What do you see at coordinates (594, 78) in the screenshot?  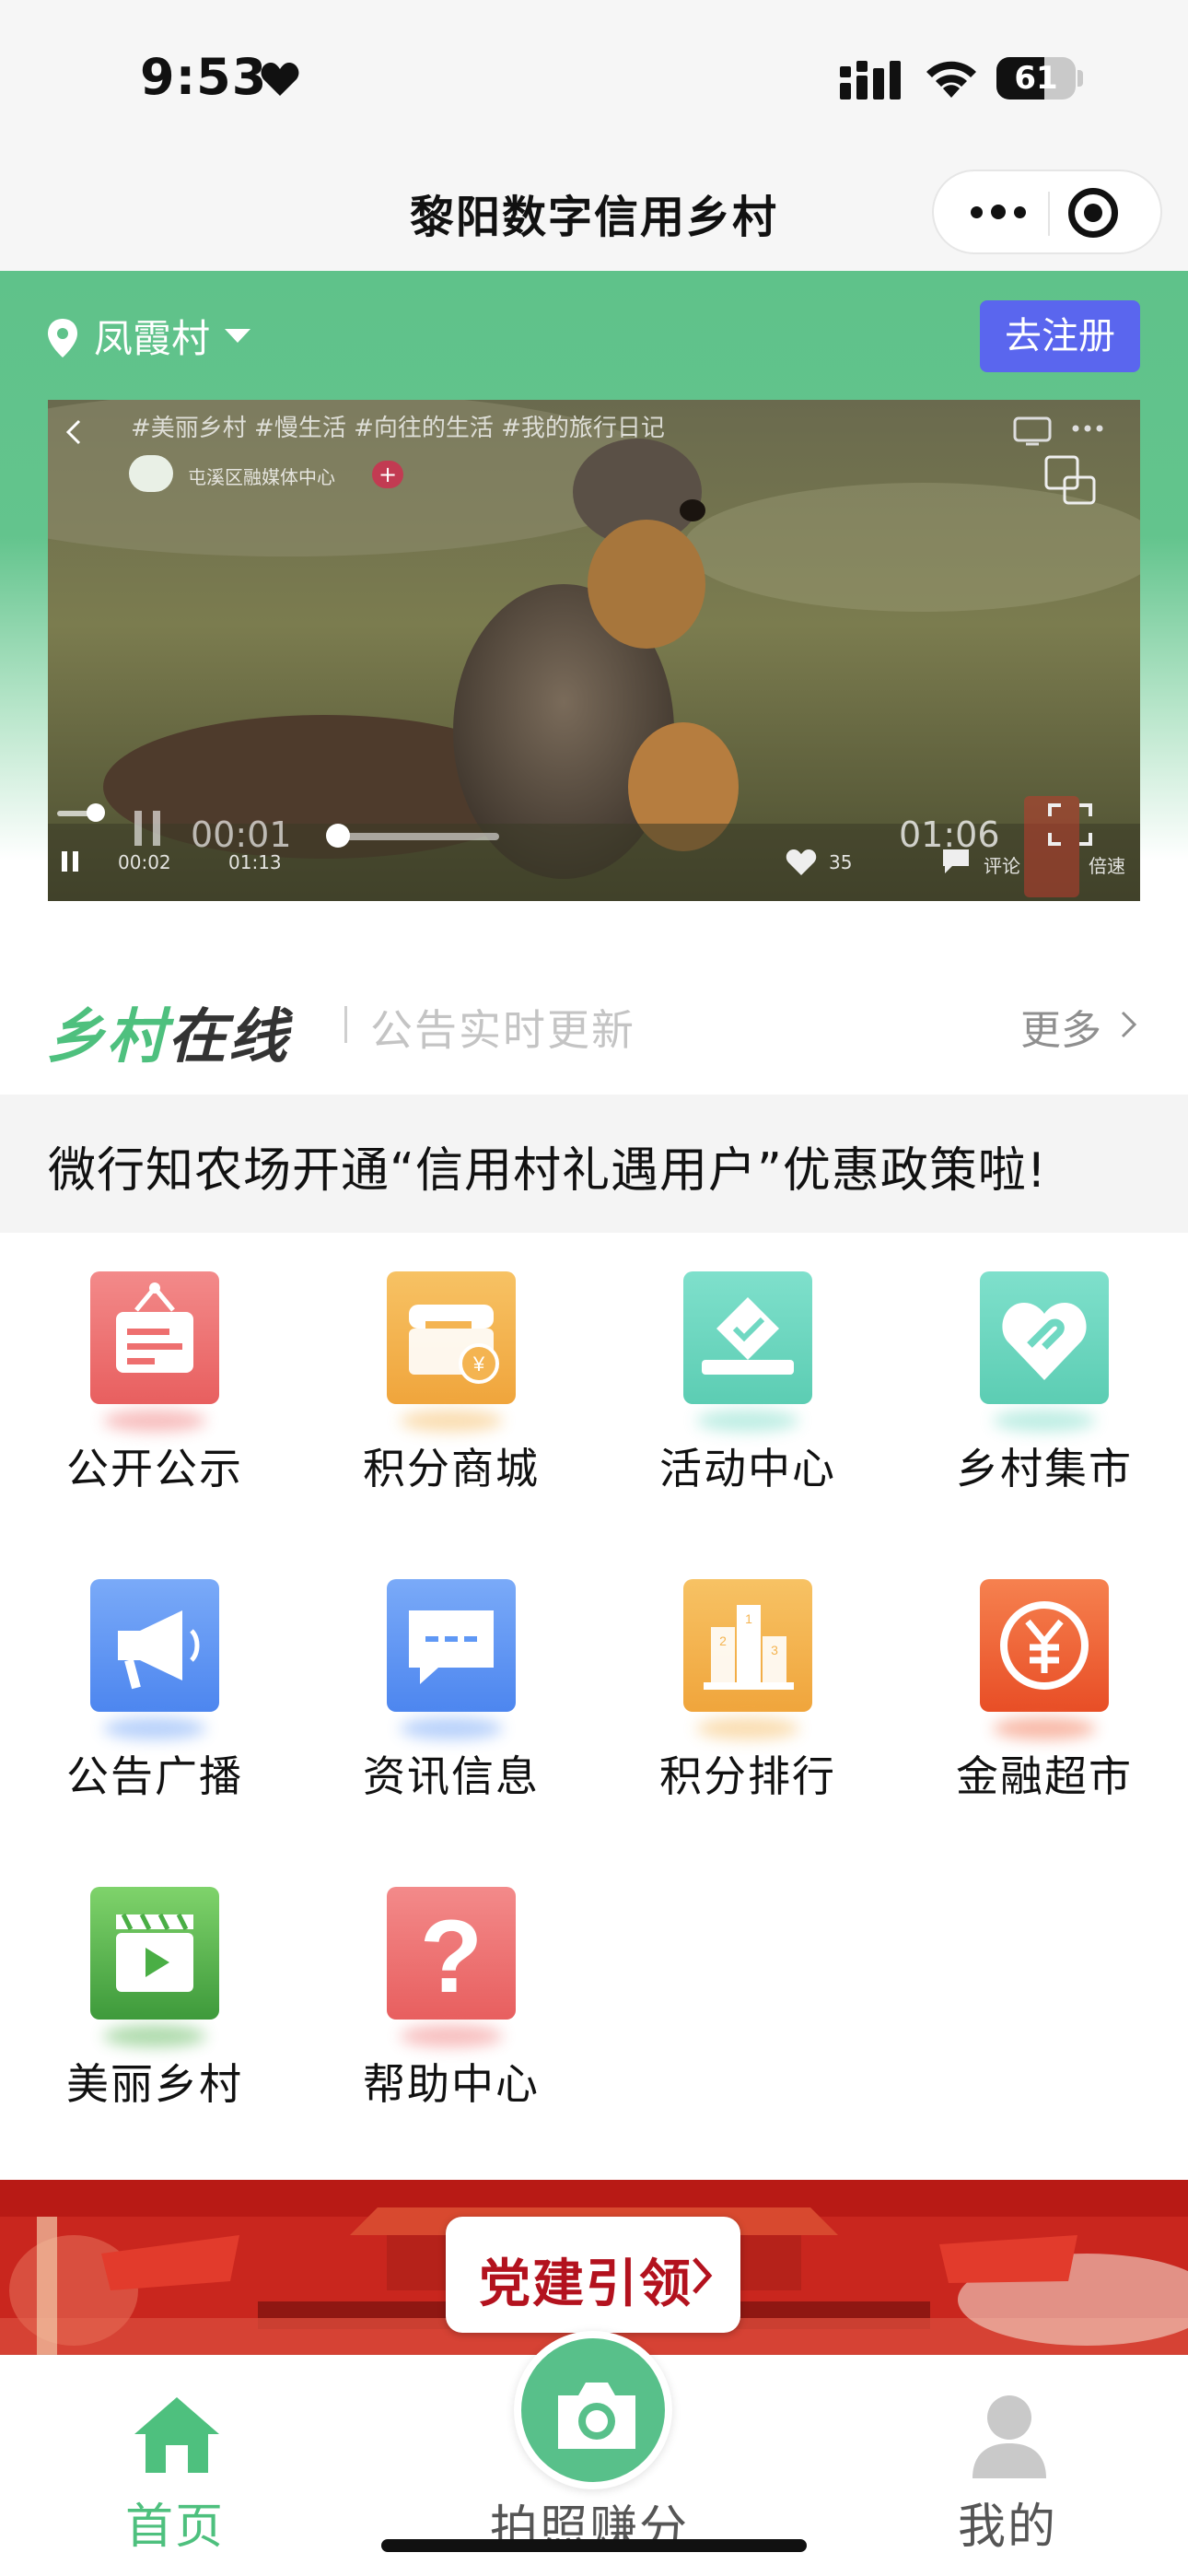 I see `status-bar: 9:53 61` at bounding box center [594, 78].